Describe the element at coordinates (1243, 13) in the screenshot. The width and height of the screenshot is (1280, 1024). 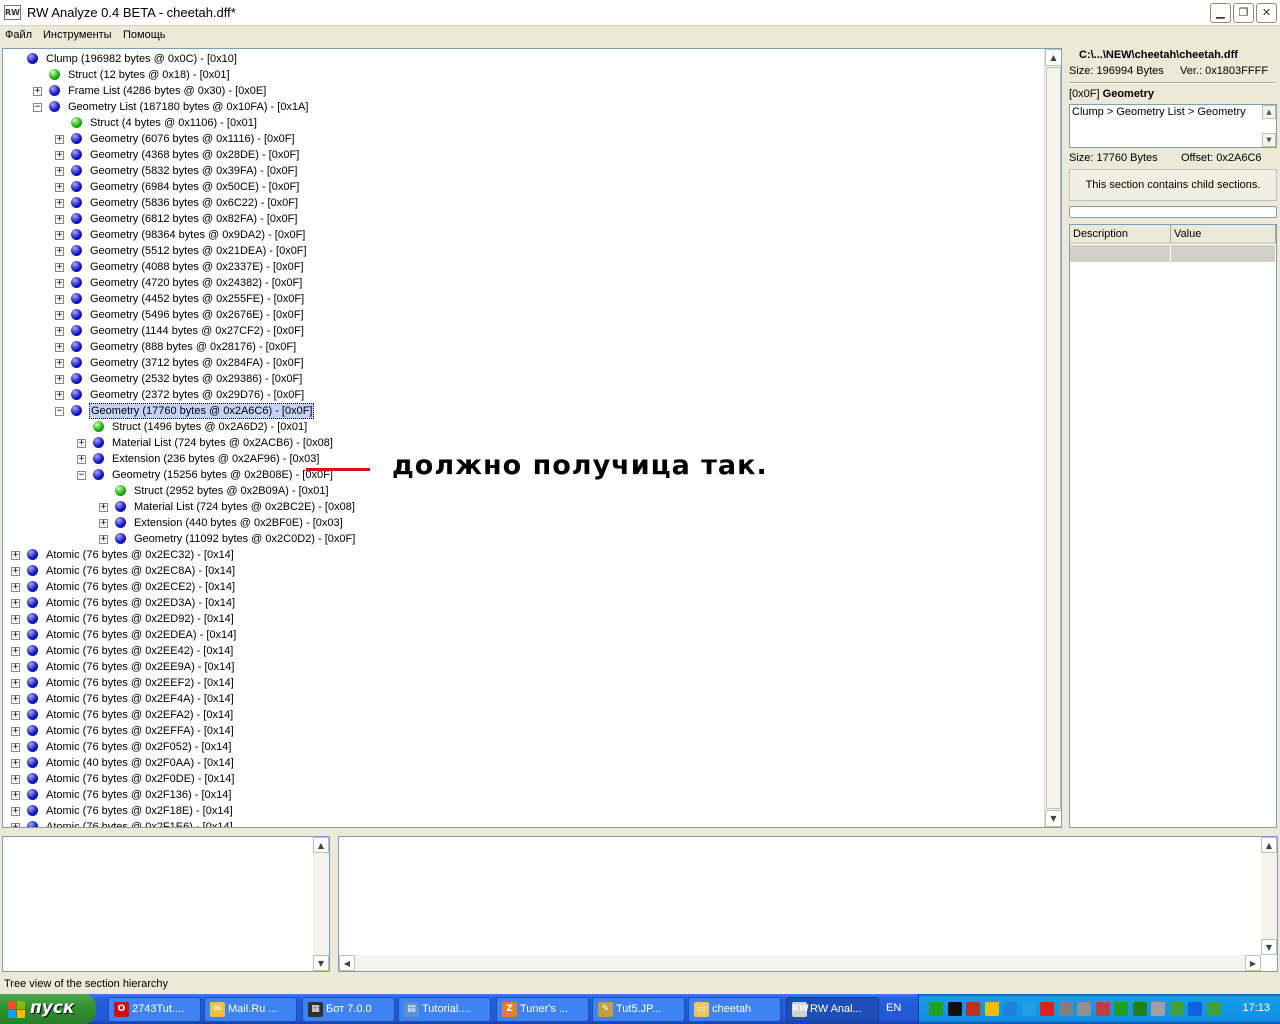
I see `restore-button: ❐` at that location.